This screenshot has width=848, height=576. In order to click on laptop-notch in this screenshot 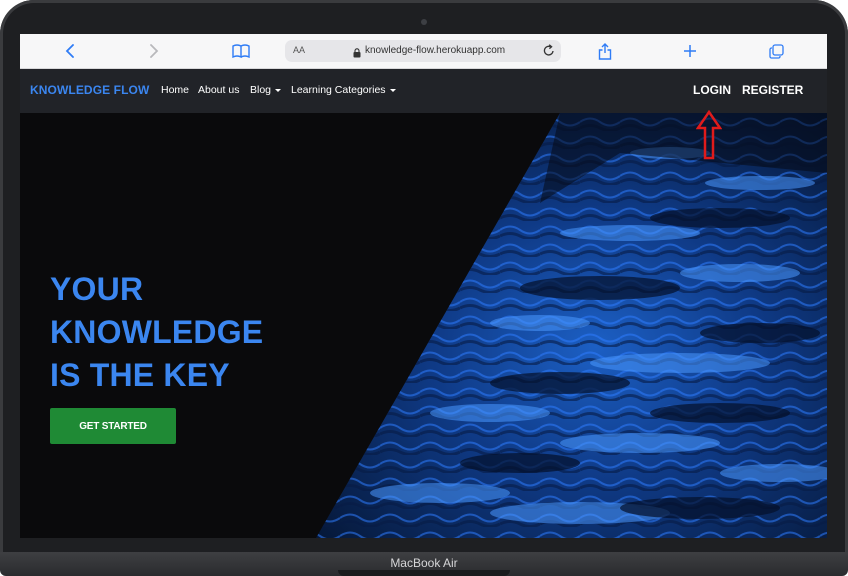, I will do `click(424, 573)`.